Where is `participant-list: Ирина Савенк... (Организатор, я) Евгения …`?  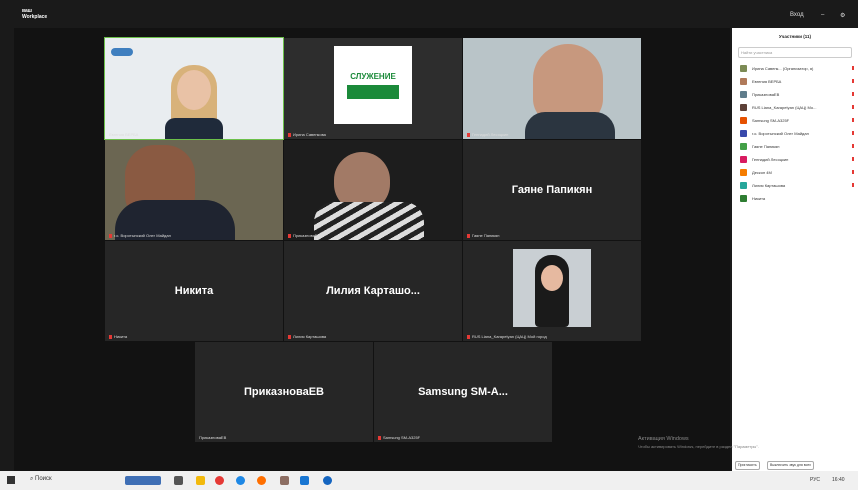 participant-list: Ирина Савенк... (Организатор, я) Евгения … is located at coordinates (795, 133).